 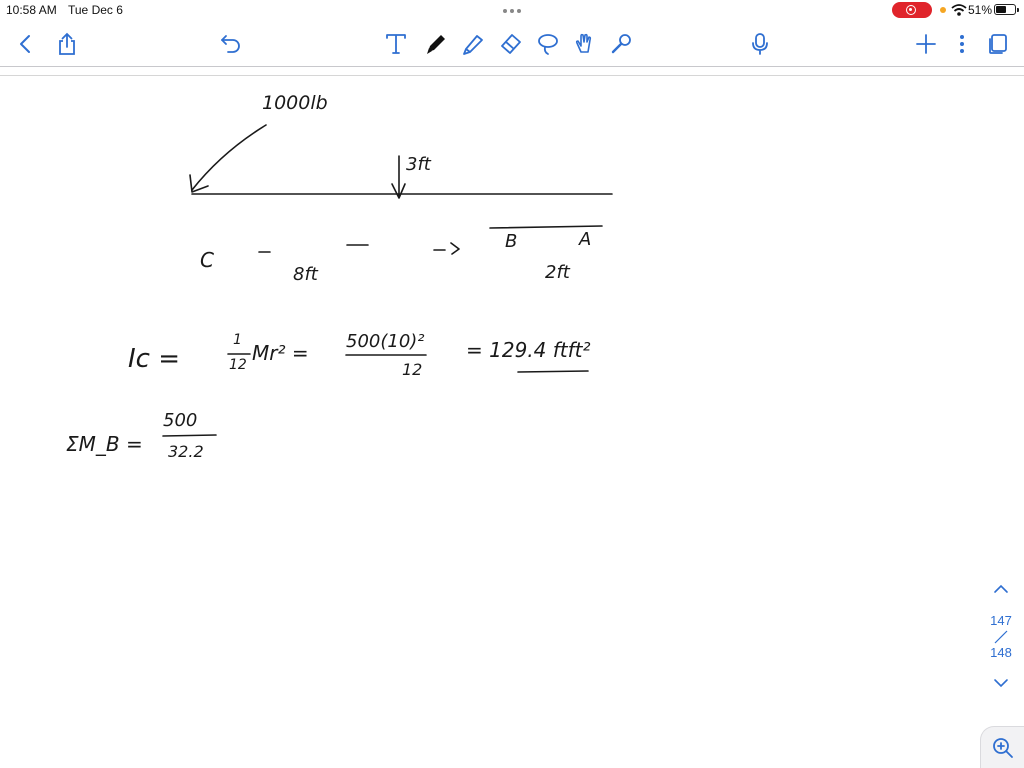 I want to click on pages-icon, so click(x=998, y=44).